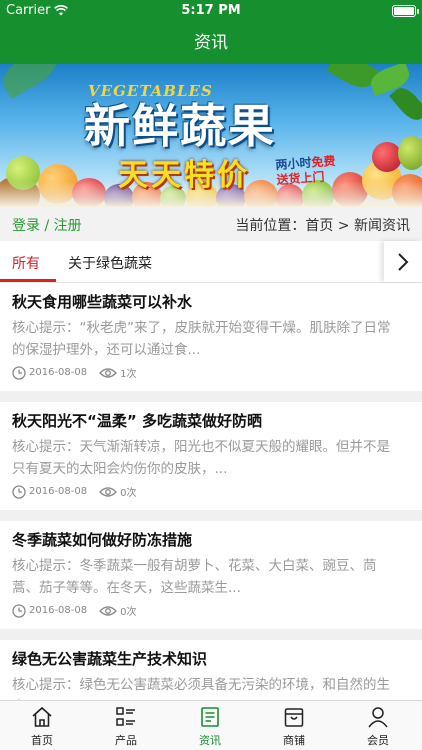  I want to click on tab-bar-products: 产品, so click(126, 725).